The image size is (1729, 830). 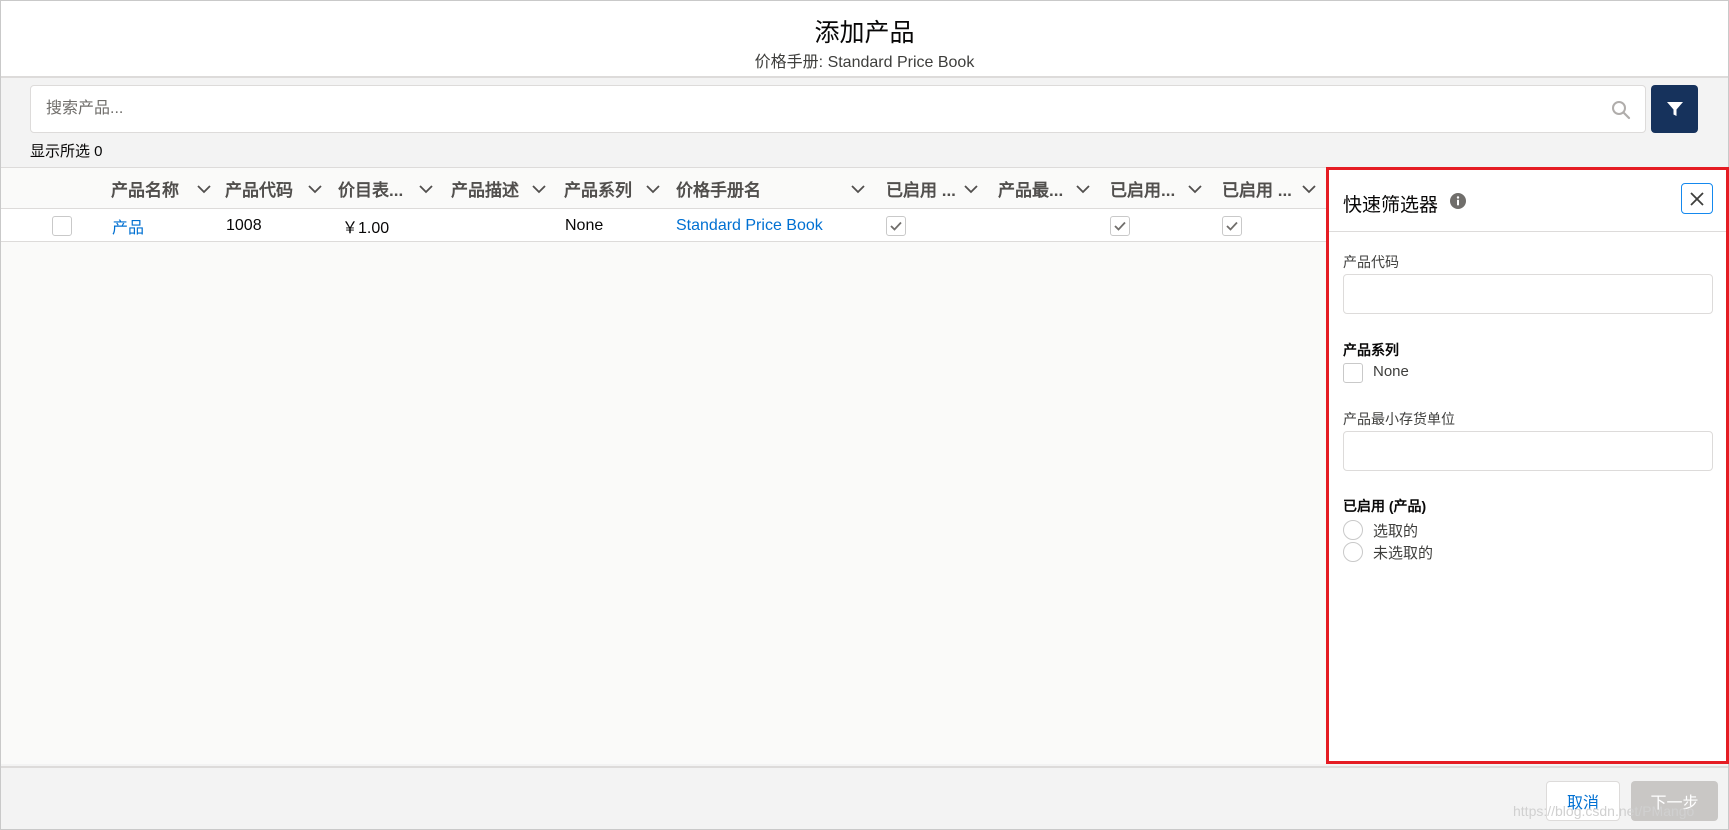 I want to click on search-input, so click(x=838, y=109).